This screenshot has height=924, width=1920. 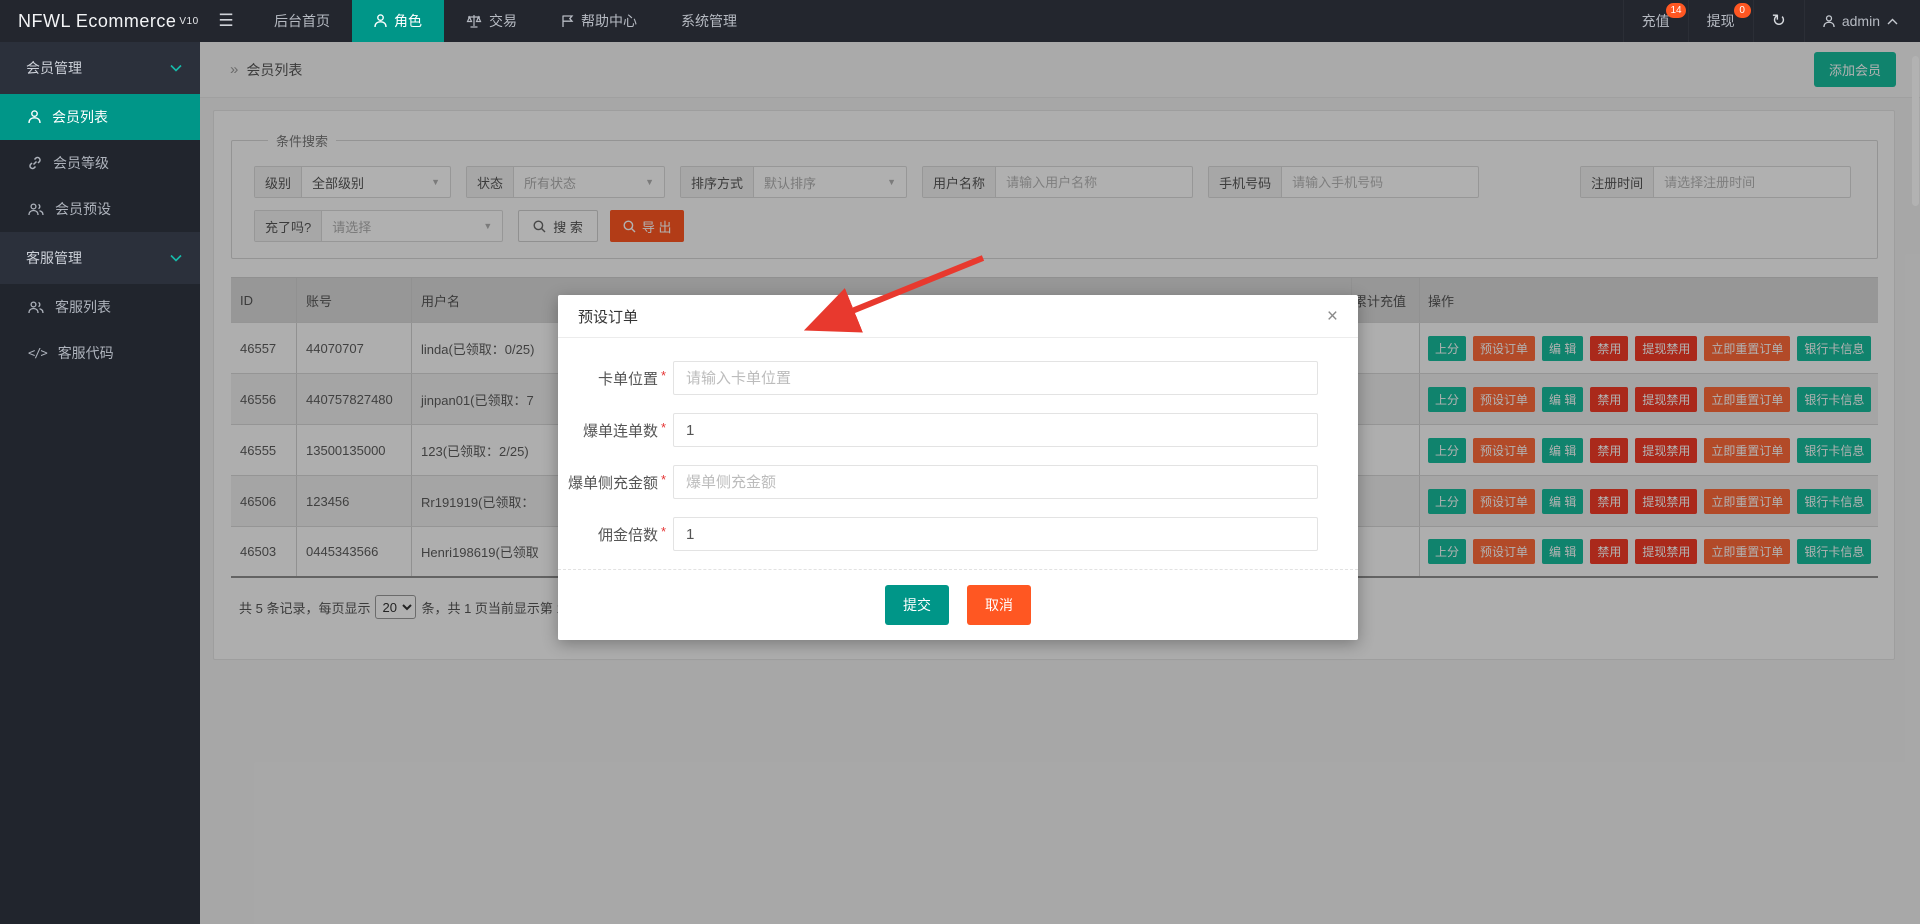 I want to click on field-burst-count: 爆单连单数 *, so click(x=958, y=430).